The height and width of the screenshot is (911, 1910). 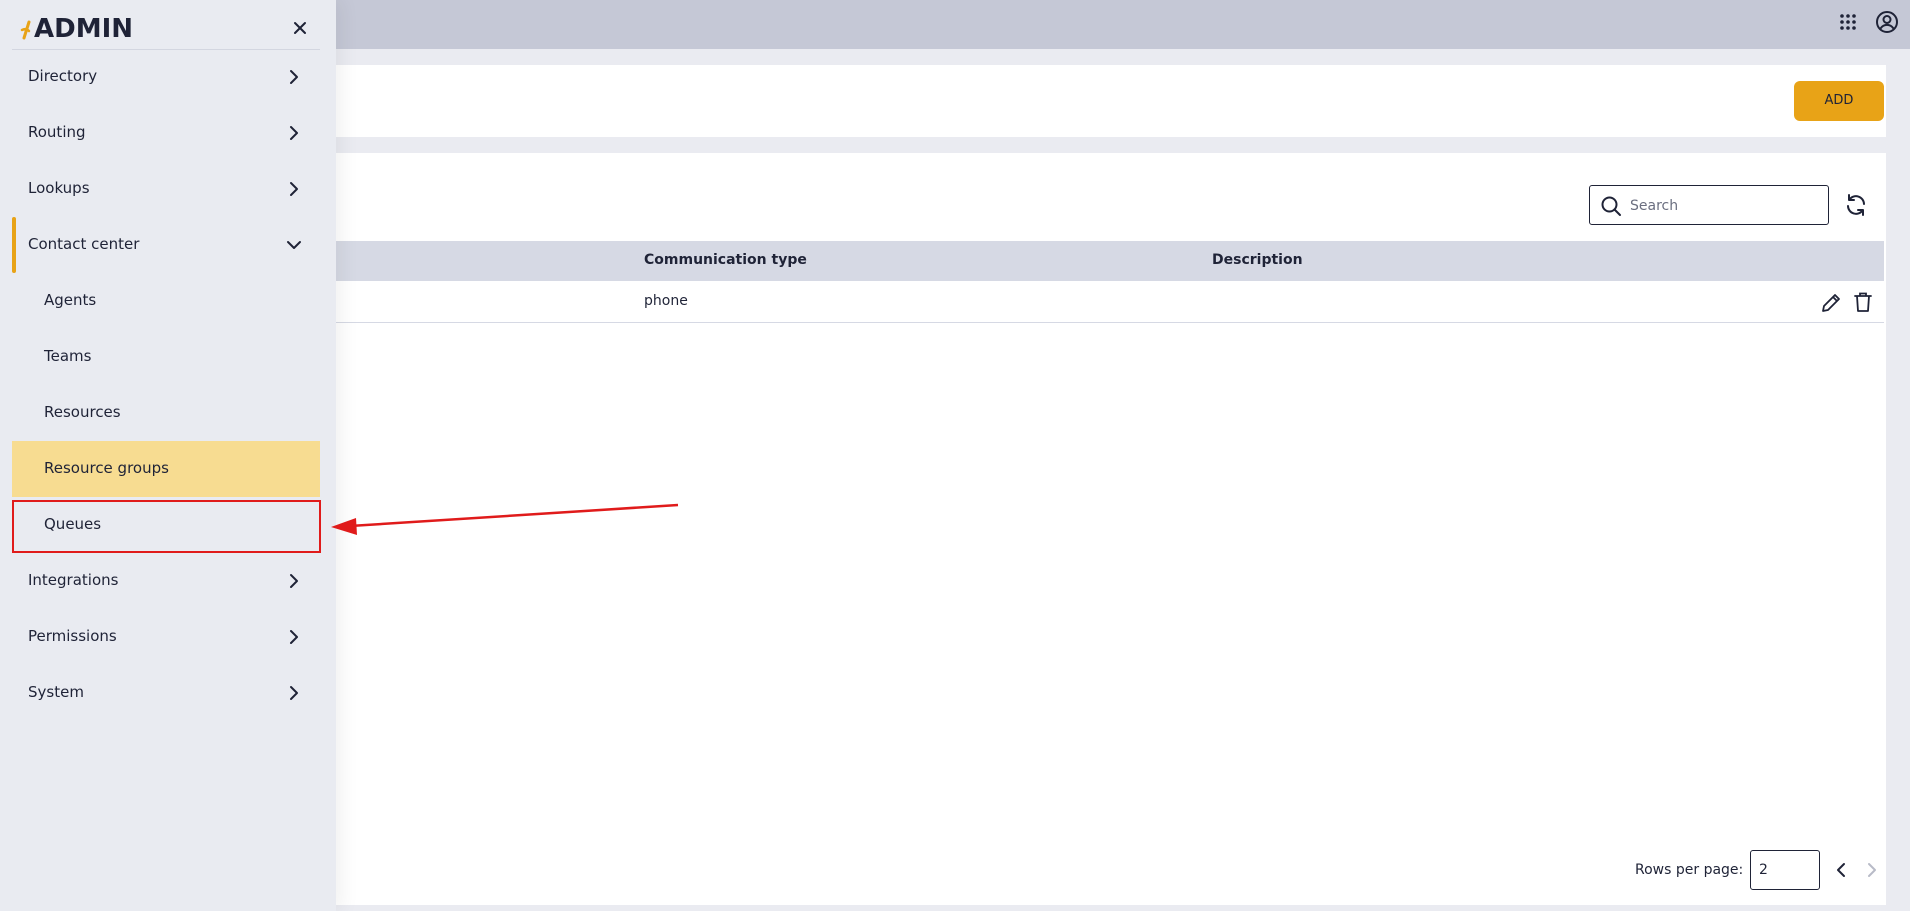 I want to click on sidebar-item-routing: Routing, so click(x=166, y=133).